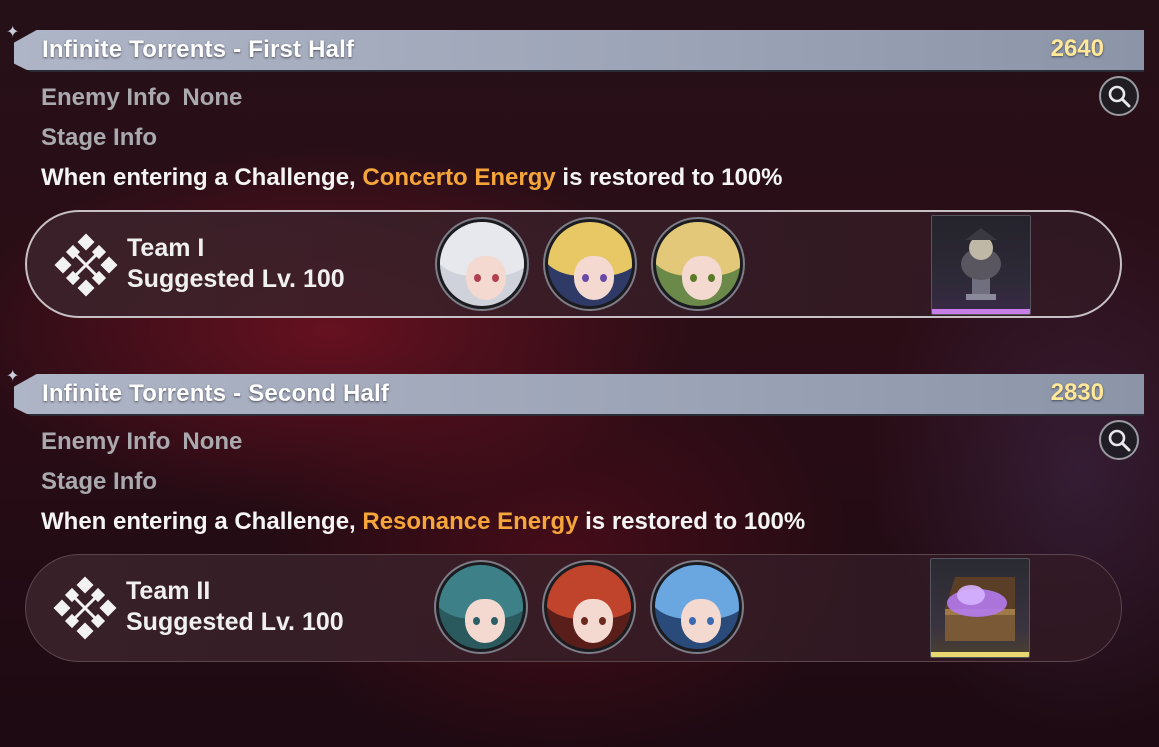  I want to click on description-highlight: Resonance Energy, so click(470, 521).